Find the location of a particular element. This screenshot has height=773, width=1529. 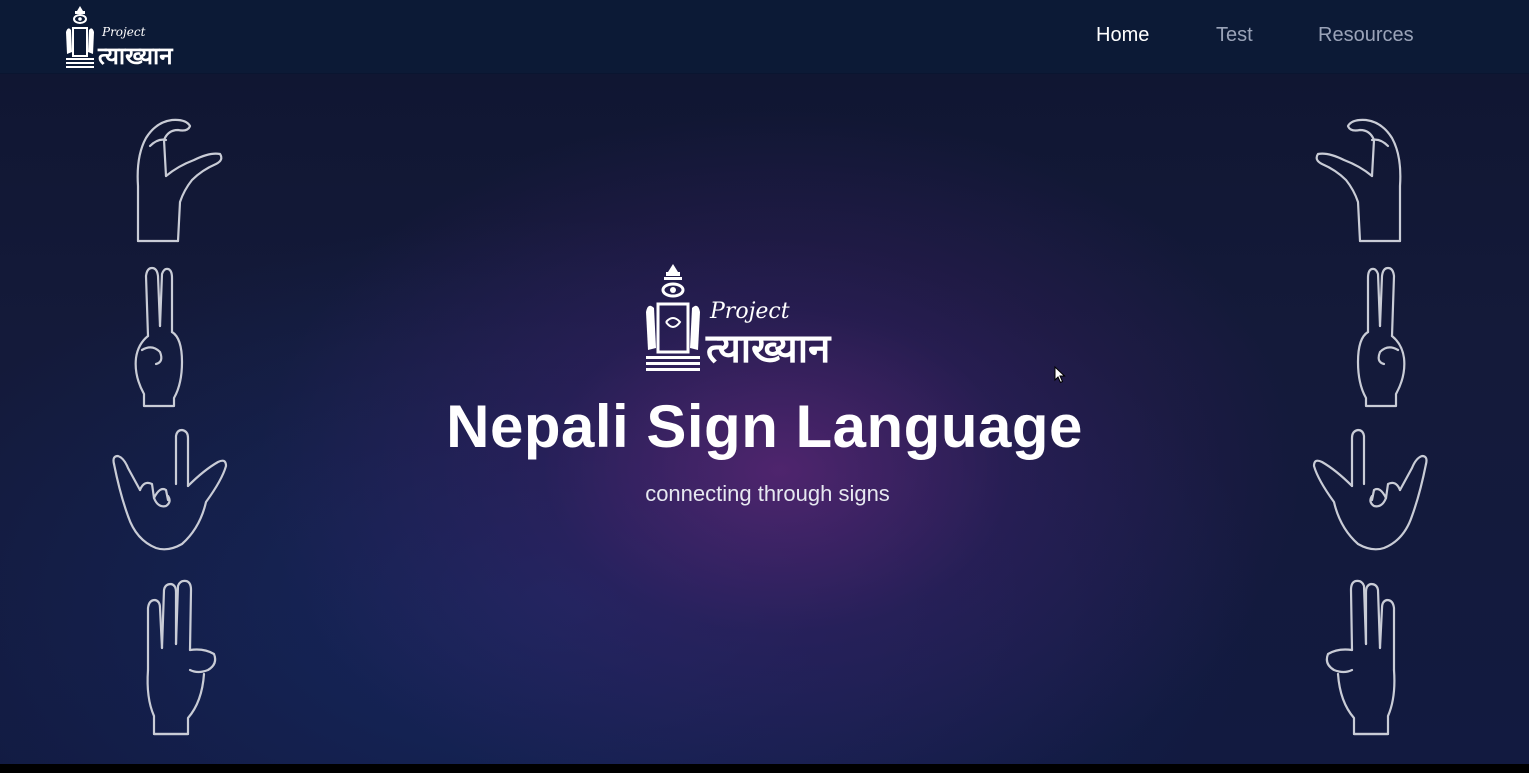

brand-logo: Project त्याख्यान is located at coordinates (141, 37).